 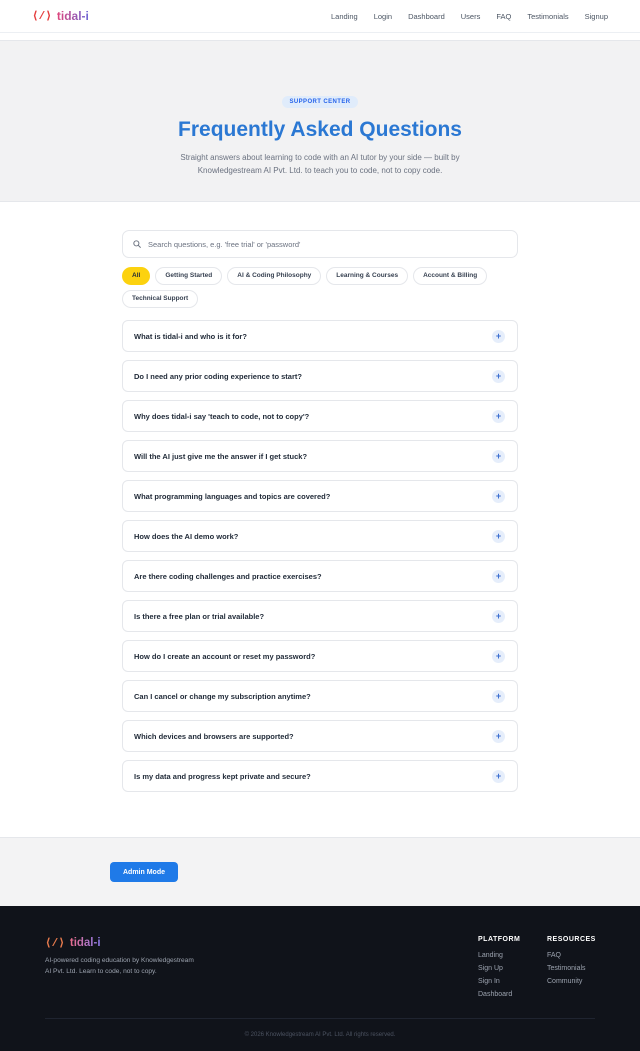 What do you see at coordinates (320, 536) in the screenshot?
I see `faq-item: How does the AI demo work? +` at bounding box center [320, 536].